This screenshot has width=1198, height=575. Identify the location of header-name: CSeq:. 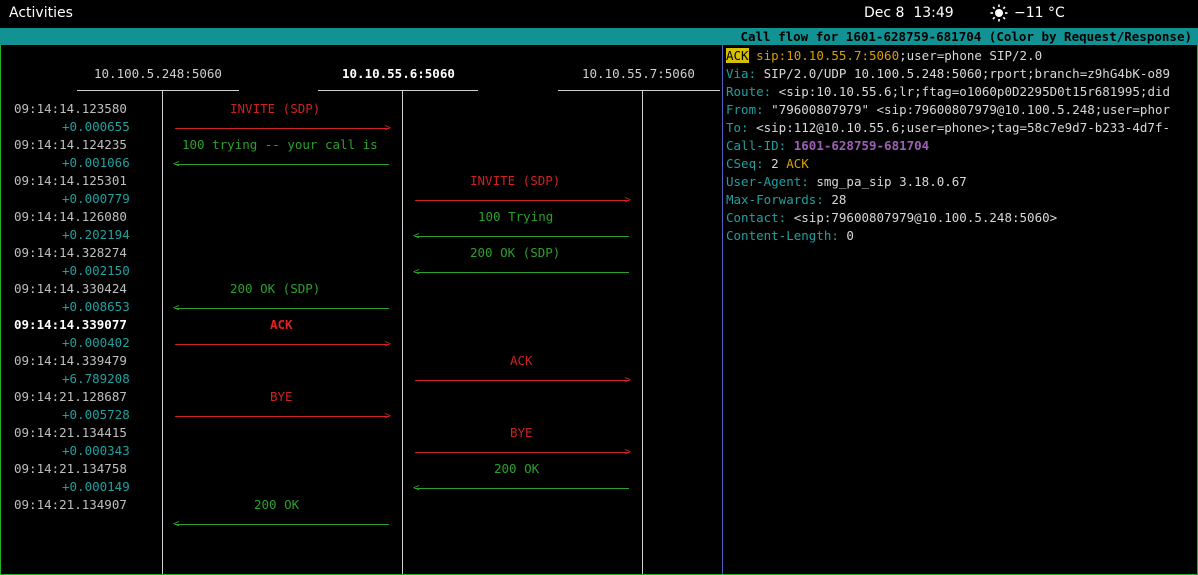
(745, 163).